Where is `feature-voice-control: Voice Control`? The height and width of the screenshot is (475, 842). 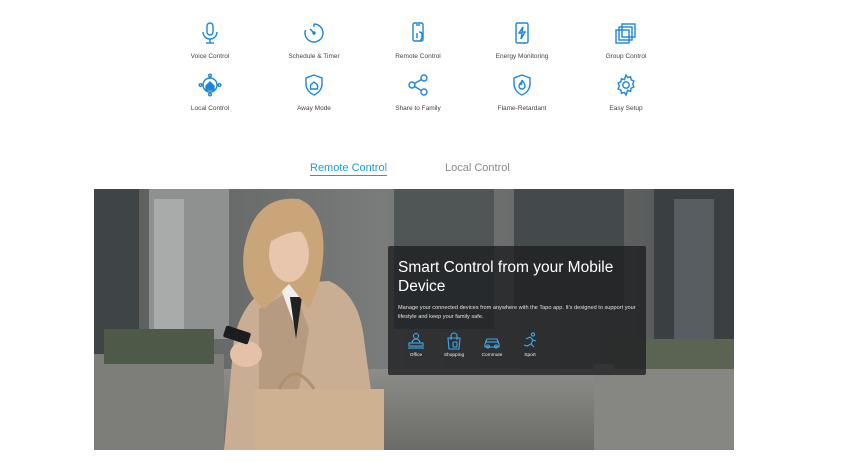
feature-voice-control: Voice Control is located at coordinates (210, 40).